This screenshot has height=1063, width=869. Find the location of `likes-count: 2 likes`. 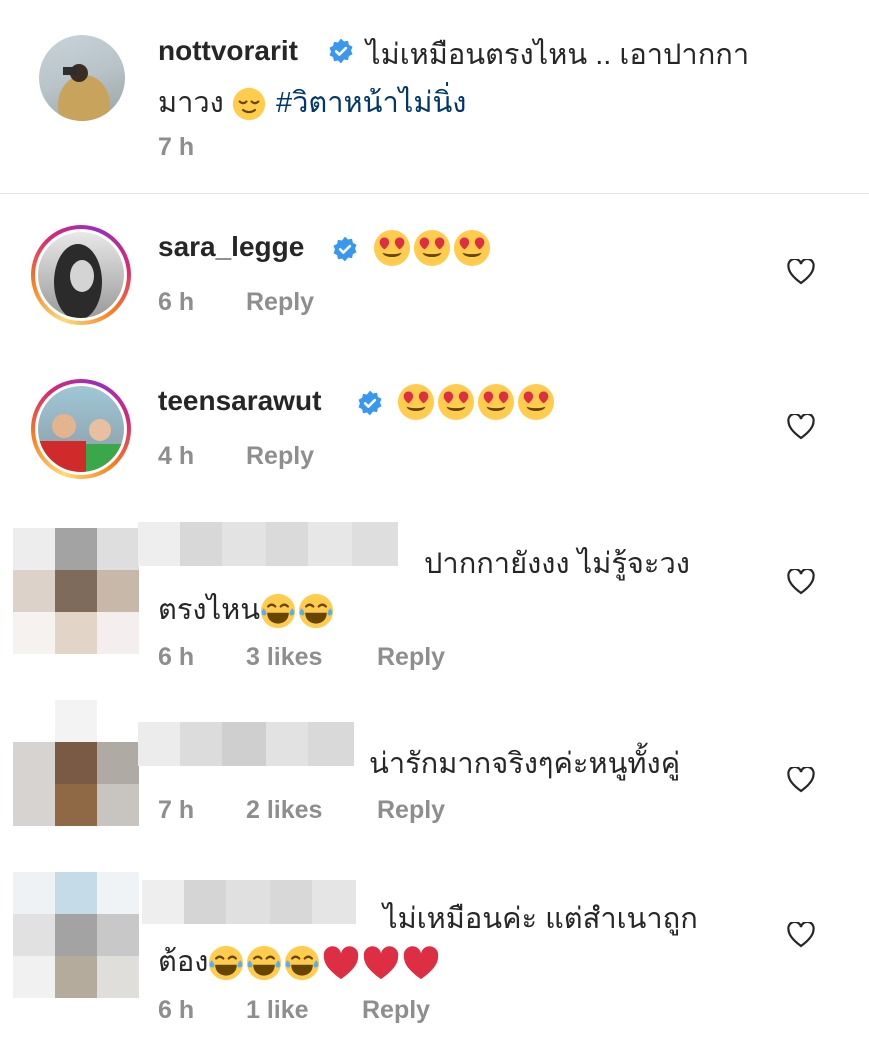

likes-count: 2 likes is located at coordinates (284, 810).